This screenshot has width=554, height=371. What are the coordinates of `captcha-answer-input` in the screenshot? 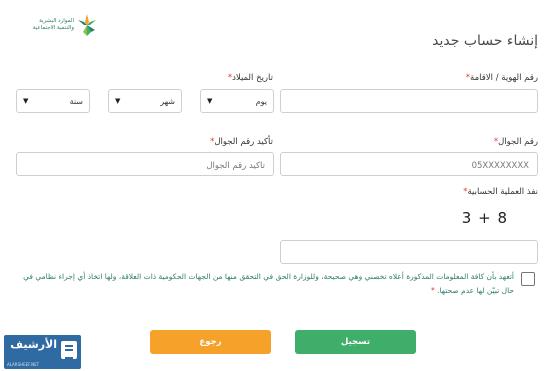 It's located at (409, 254).